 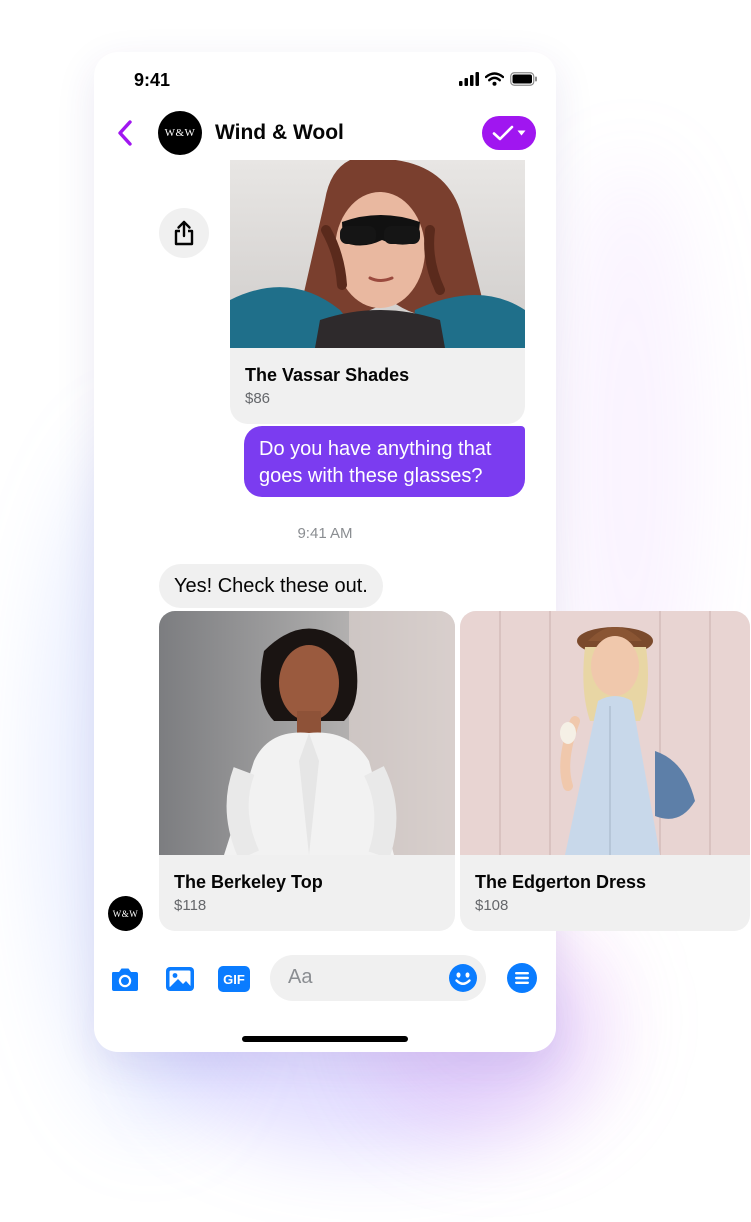 I want to click on emoji-icon, so click(x=463, y=978).